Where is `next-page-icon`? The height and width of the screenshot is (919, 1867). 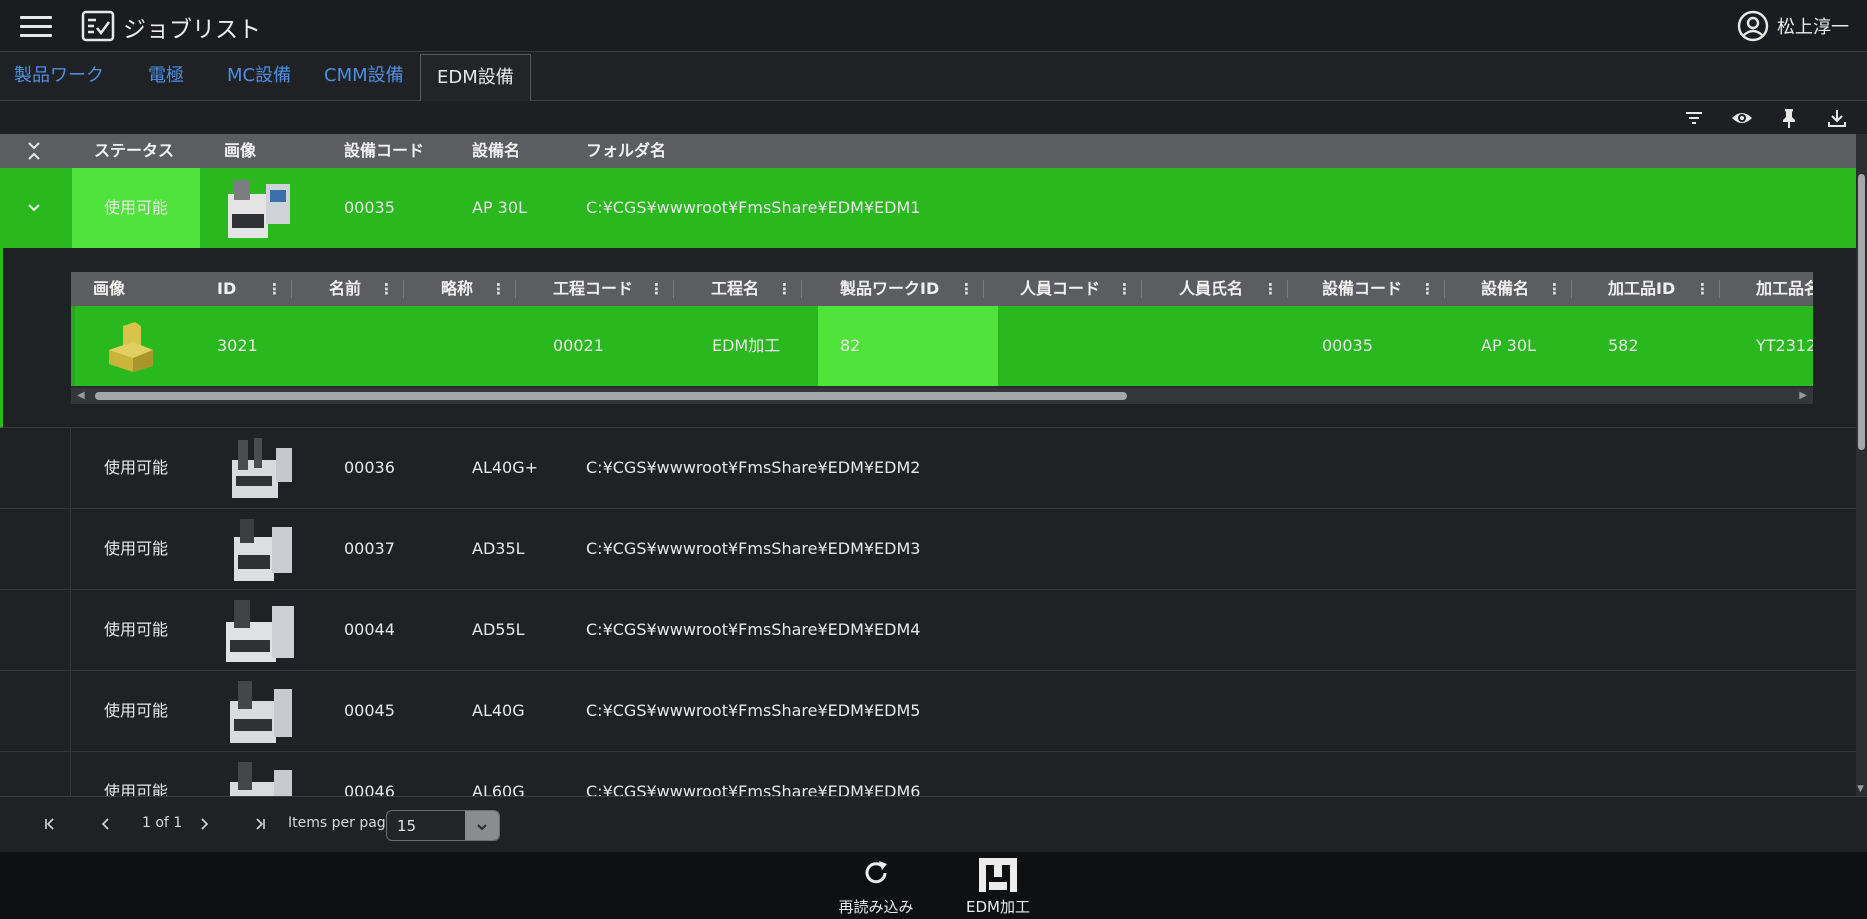
next-page-icon is located at coordinates (204, 824).